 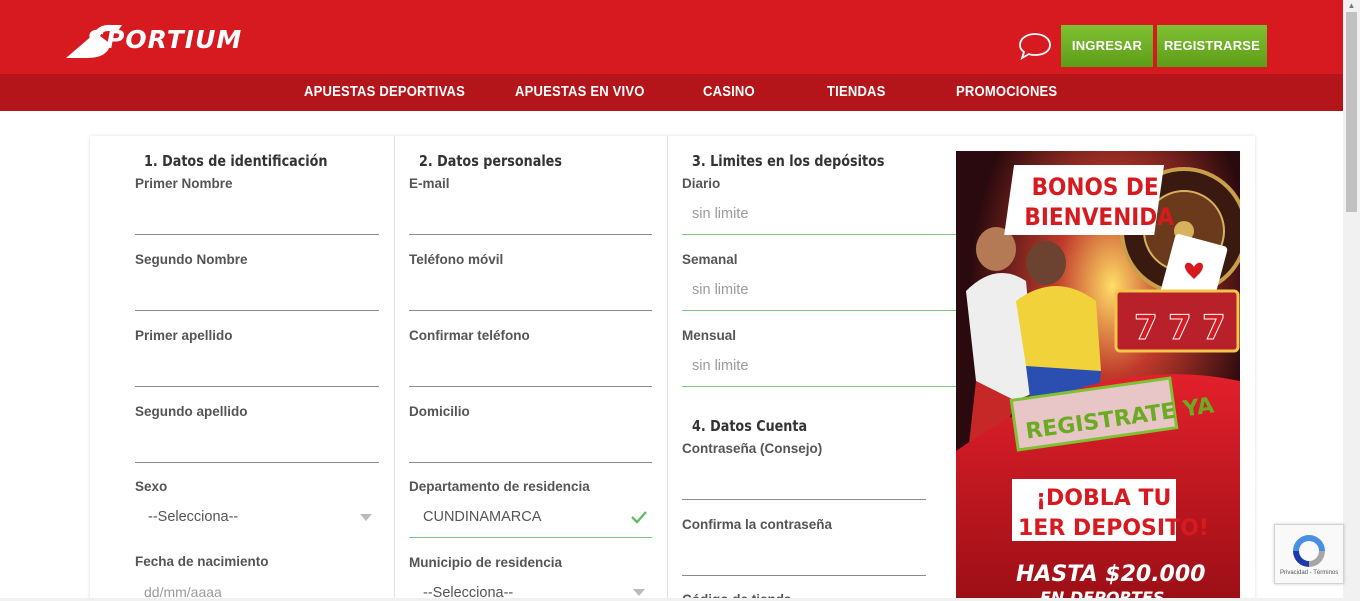 I want to click on first-surname-input, so click(x=257, y=386).